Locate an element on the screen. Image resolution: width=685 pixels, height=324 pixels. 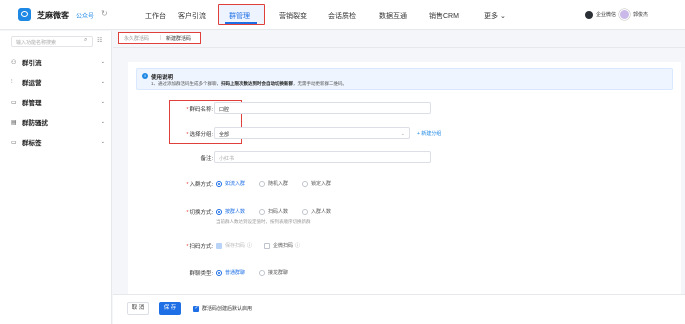
remark-input: 小红书 is located at coordinates (322, 157).